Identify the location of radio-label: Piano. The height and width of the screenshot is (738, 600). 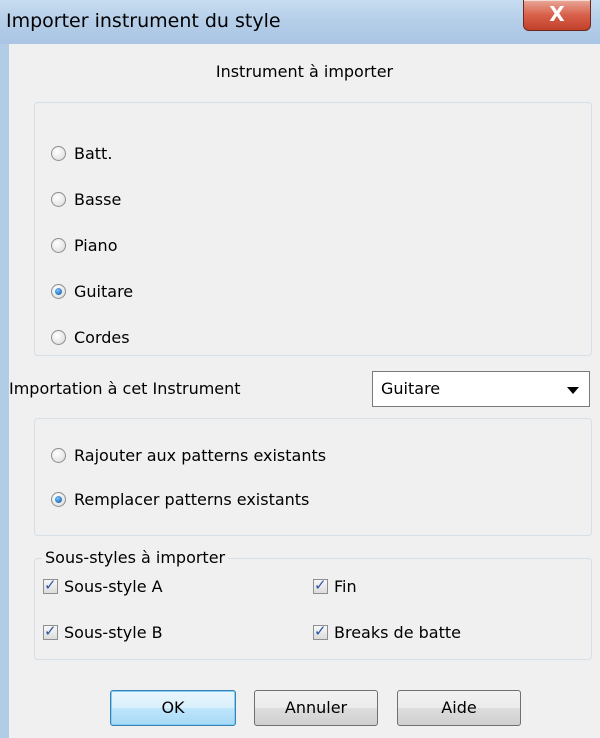
(96, 245).